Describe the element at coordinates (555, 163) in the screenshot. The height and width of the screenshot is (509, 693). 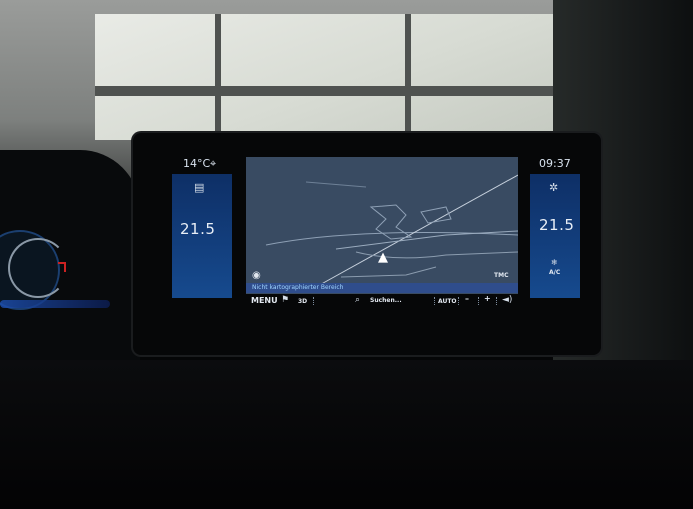
I see `clock: 09:37` at that location.